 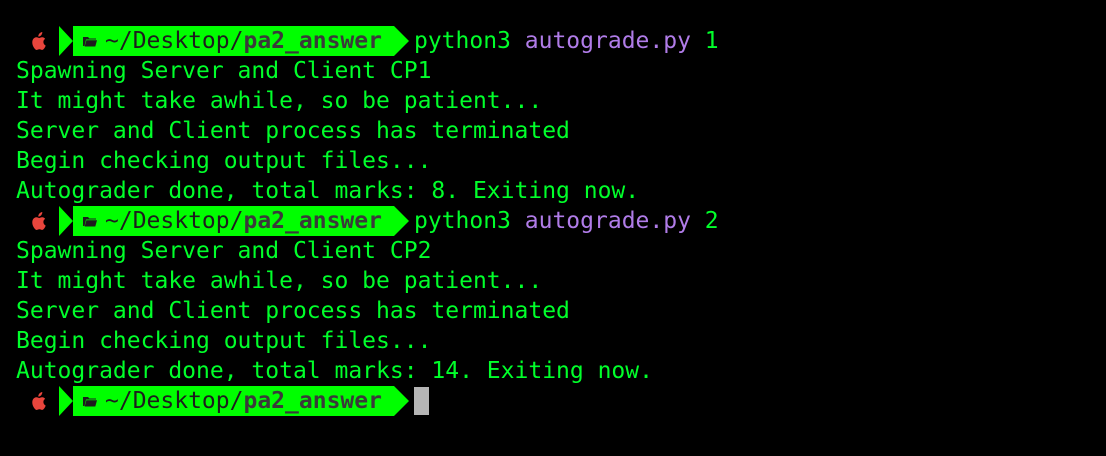 What do you see at coordinates (711, 41) in the screenshot?
I see `command-argument: 1` at bounding box center [711, 41].